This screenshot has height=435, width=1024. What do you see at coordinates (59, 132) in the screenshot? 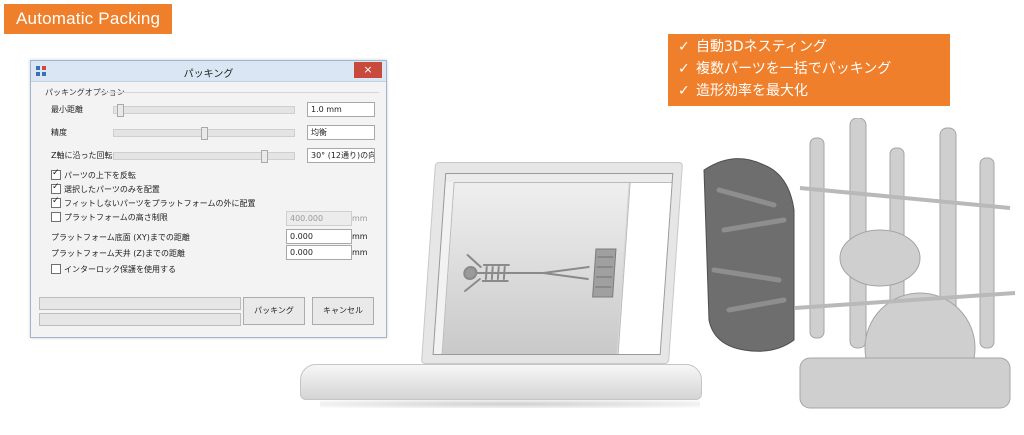
I see `precision-label: 精度` at bounding box center [59, 132].